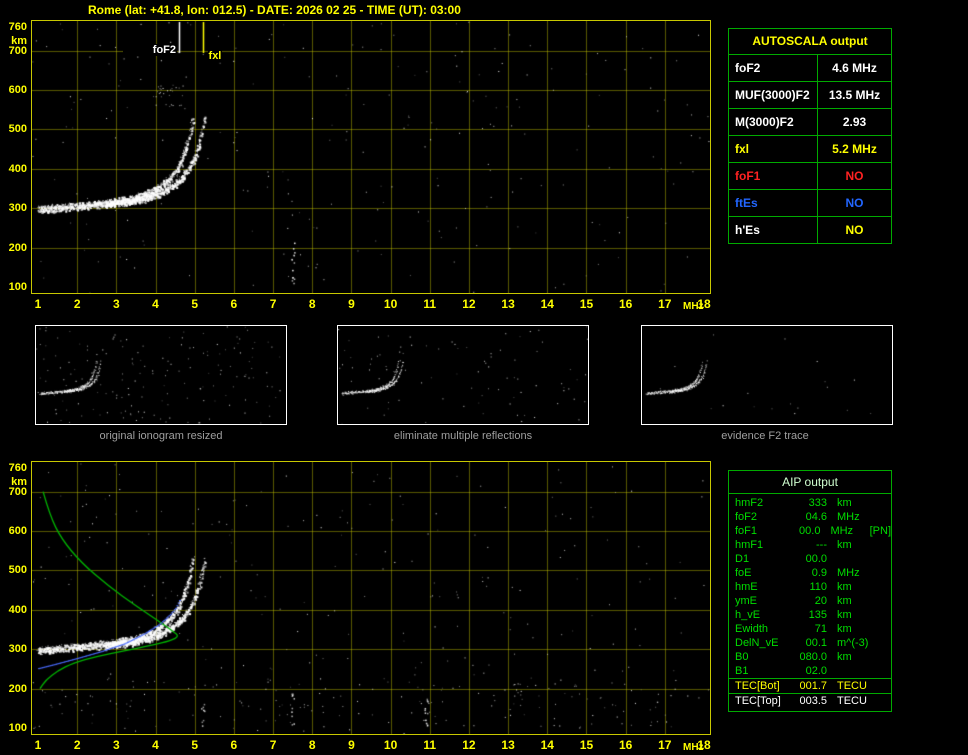 This screenshot has width=968, height=755. I want to click on y-axis-unit: km, so click(19, 41).